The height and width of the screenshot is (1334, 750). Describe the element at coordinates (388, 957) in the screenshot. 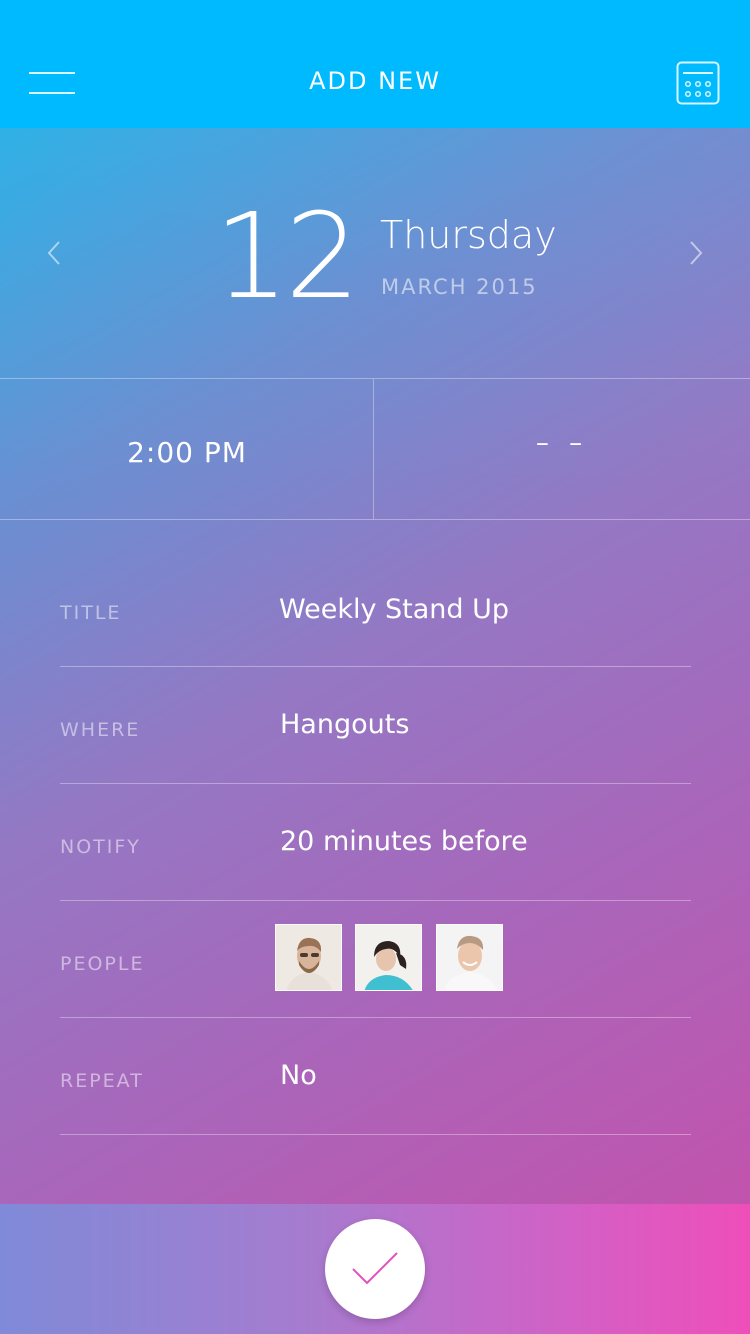

I see `person-2-avatar` at that location.